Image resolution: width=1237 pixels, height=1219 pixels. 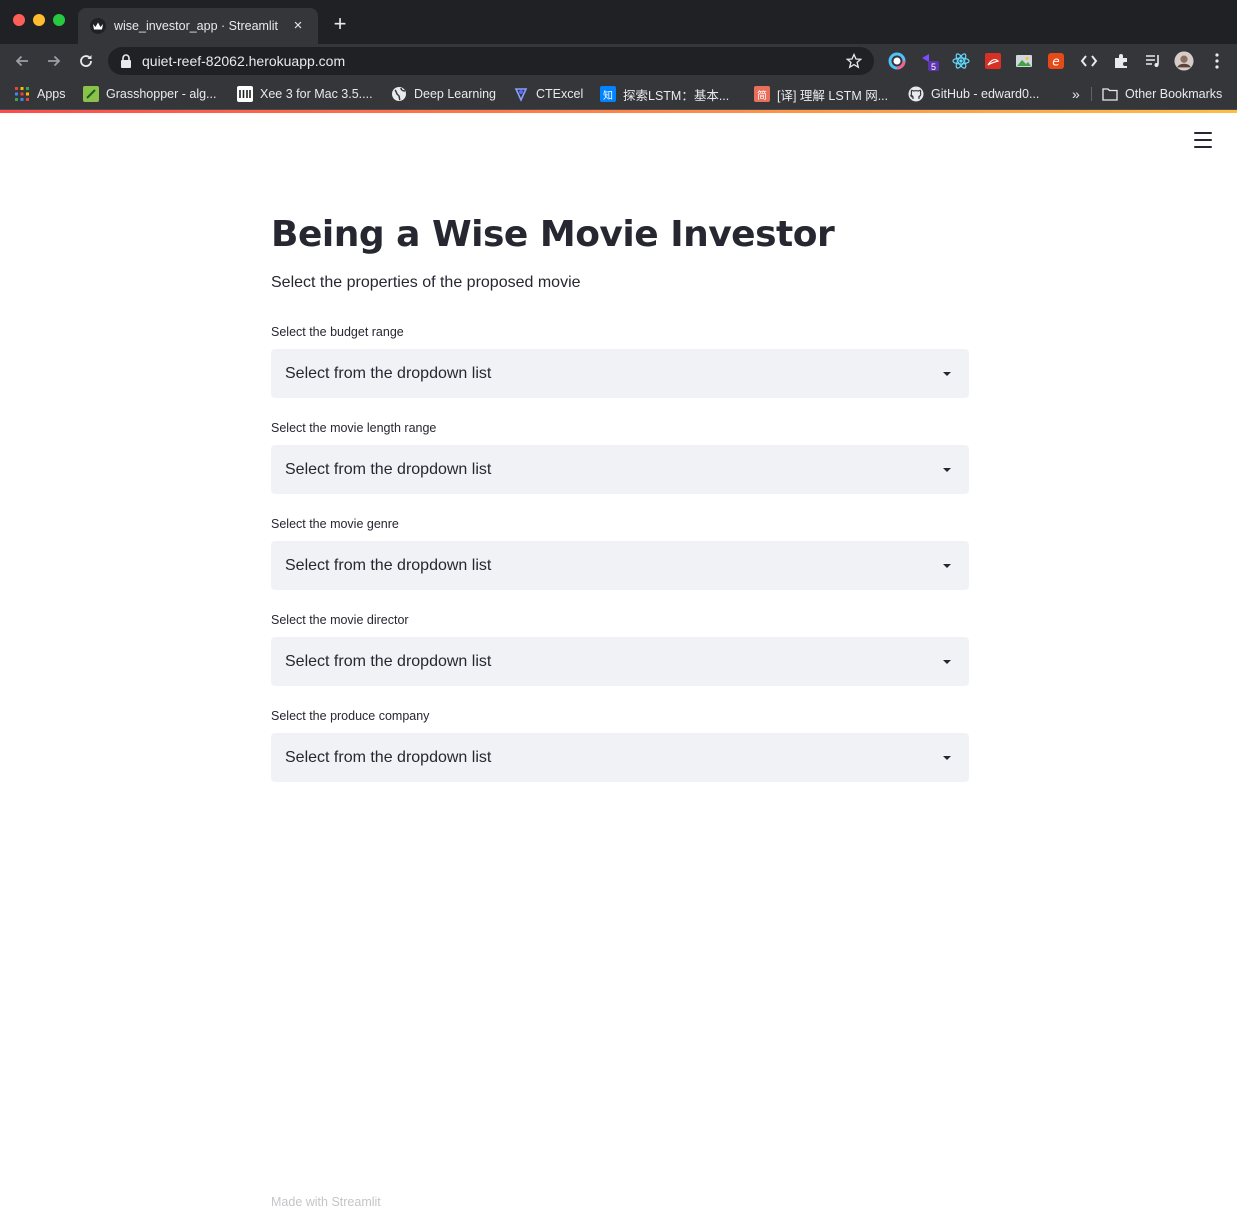 What do you see at coordinates (337, 332) in the screenshot?
I see `field-label: Select the budget range` at bounding box center [337, 332].